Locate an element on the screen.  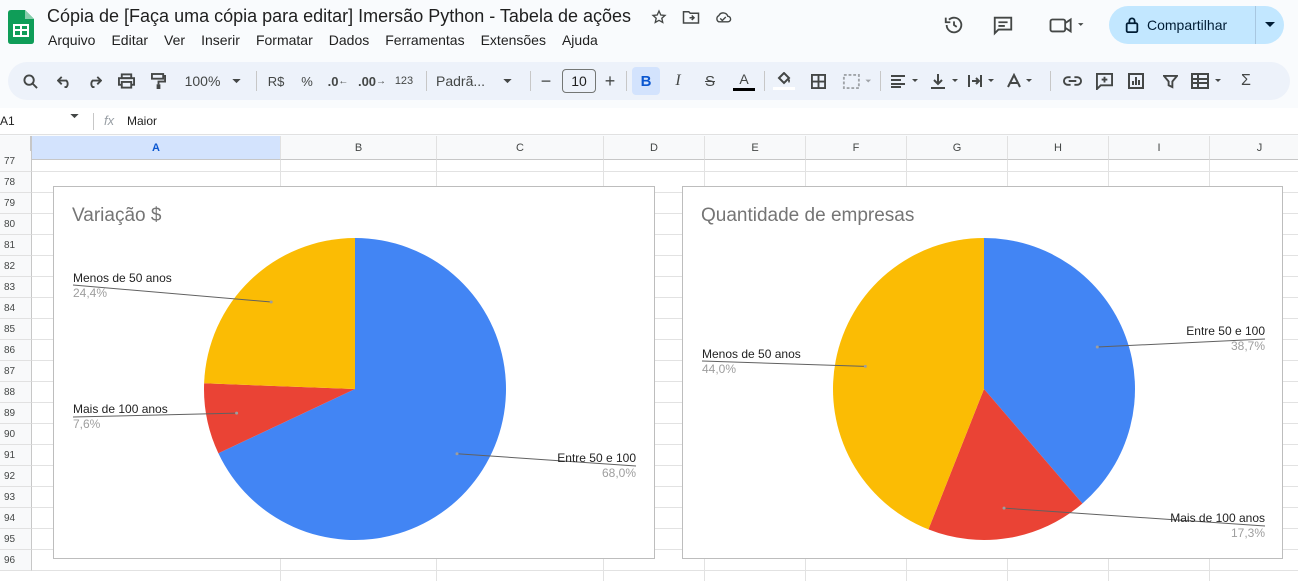
slice-name: Menos de 50 anos is located at coordinates (122, 278).